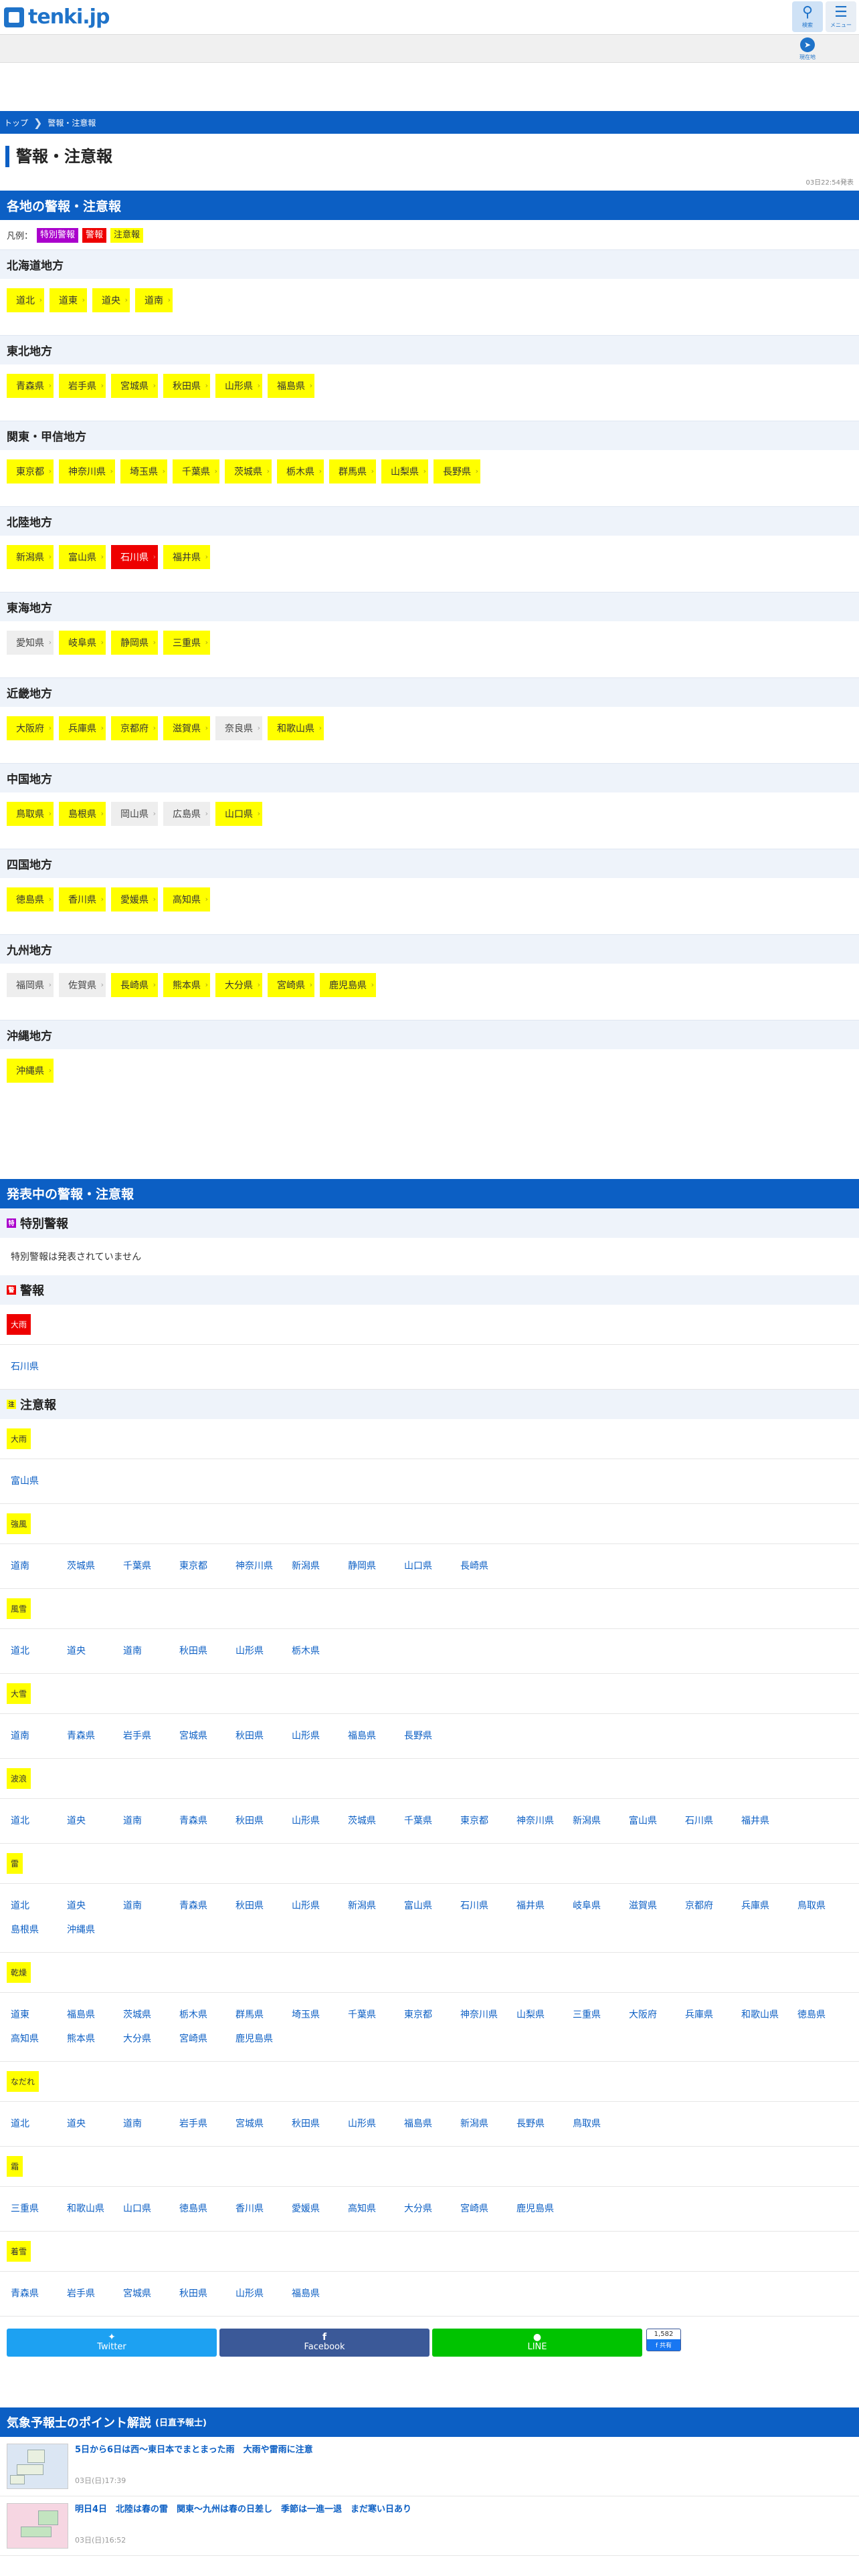  Describe the element at coordinates (82, 385) in the screenshot. I see `prefecture-button: 岩手県` at that location.